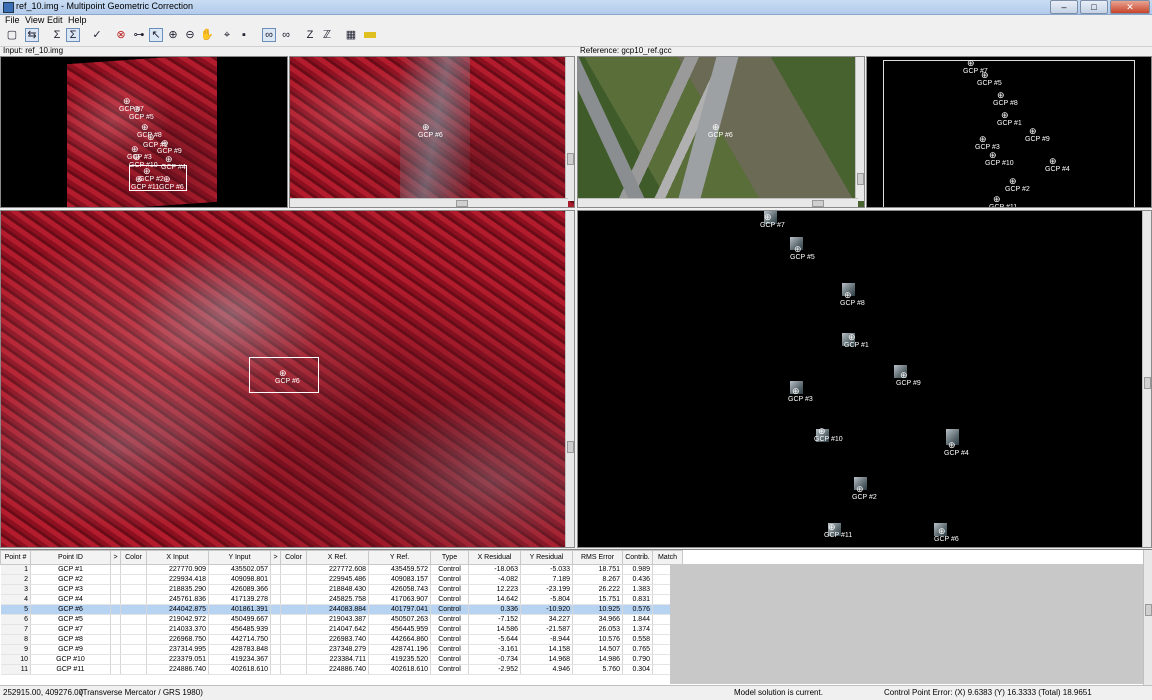 The width and height of the screenshot is (1152, 700). I want to click on zoom-out-icon: ⊖, so click(190, 35).